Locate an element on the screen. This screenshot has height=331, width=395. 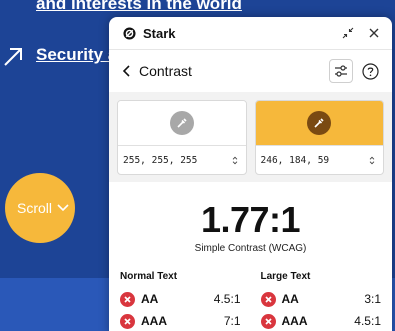
background-link-security: Security a is located at coordinates (76, 55).